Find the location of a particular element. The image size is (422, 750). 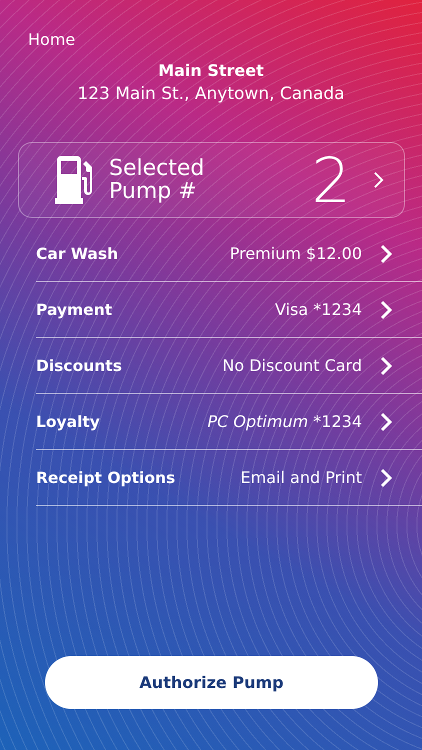

option-value: Email and Print is located at coordinates (301, 477).